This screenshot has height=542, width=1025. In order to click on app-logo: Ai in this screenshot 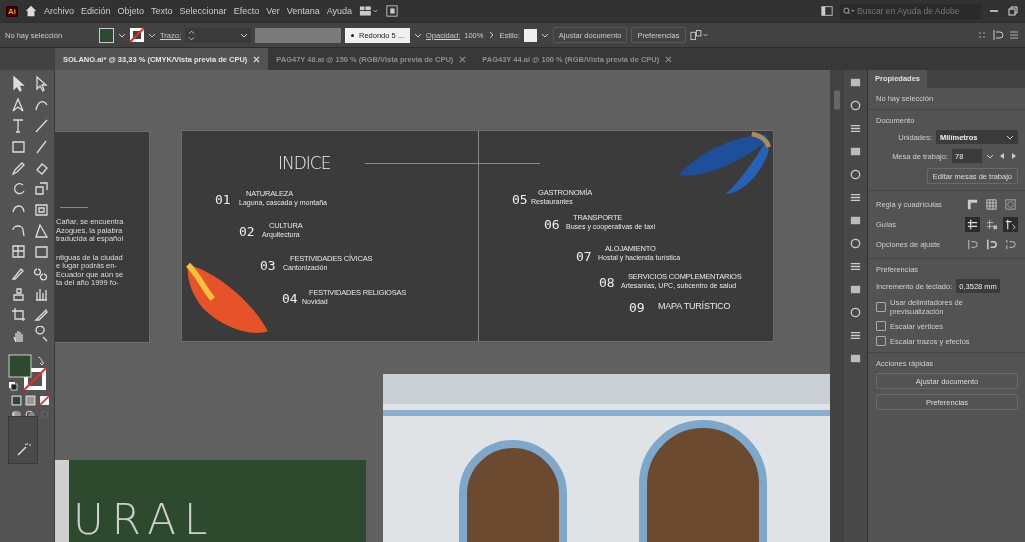, I will do `click(12, 11)`.